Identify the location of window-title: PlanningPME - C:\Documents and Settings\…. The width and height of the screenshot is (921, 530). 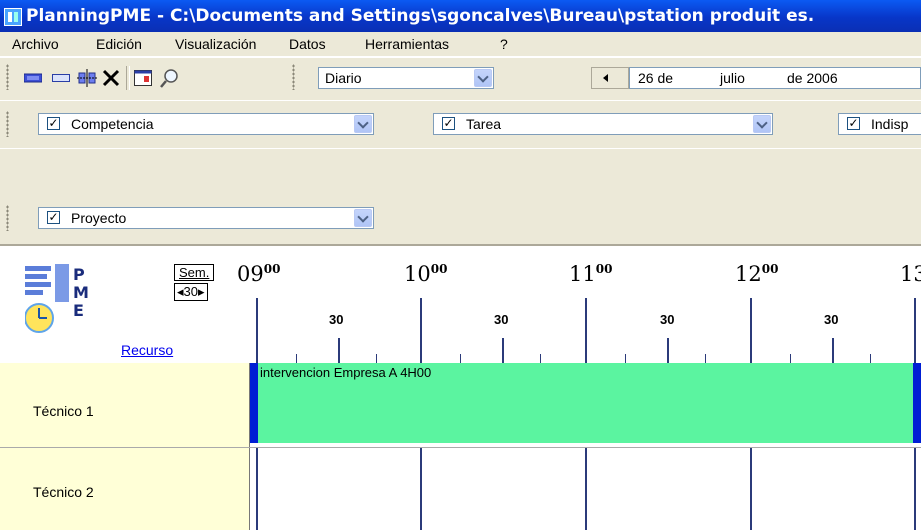
(420, 16).